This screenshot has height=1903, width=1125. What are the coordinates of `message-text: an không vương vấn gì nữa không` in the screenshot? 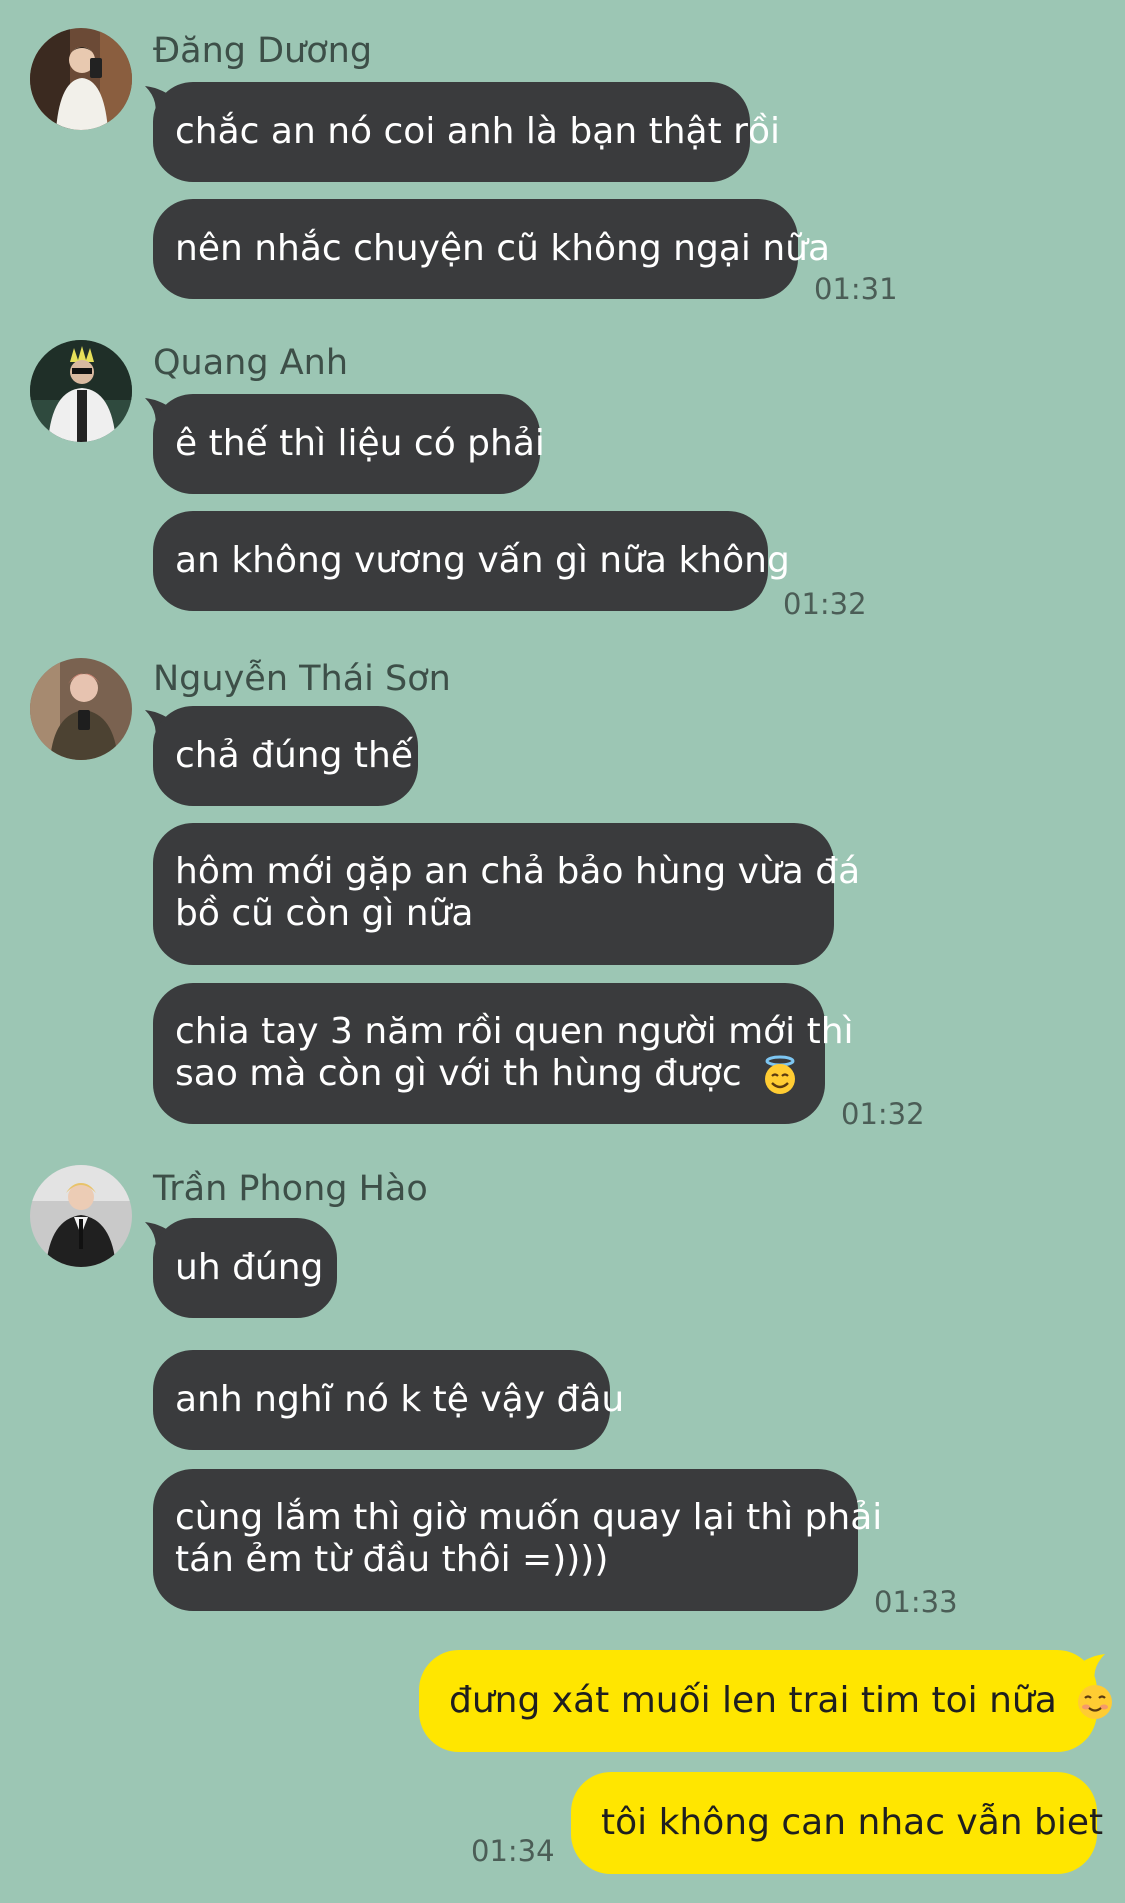 It's located at (482, 560).